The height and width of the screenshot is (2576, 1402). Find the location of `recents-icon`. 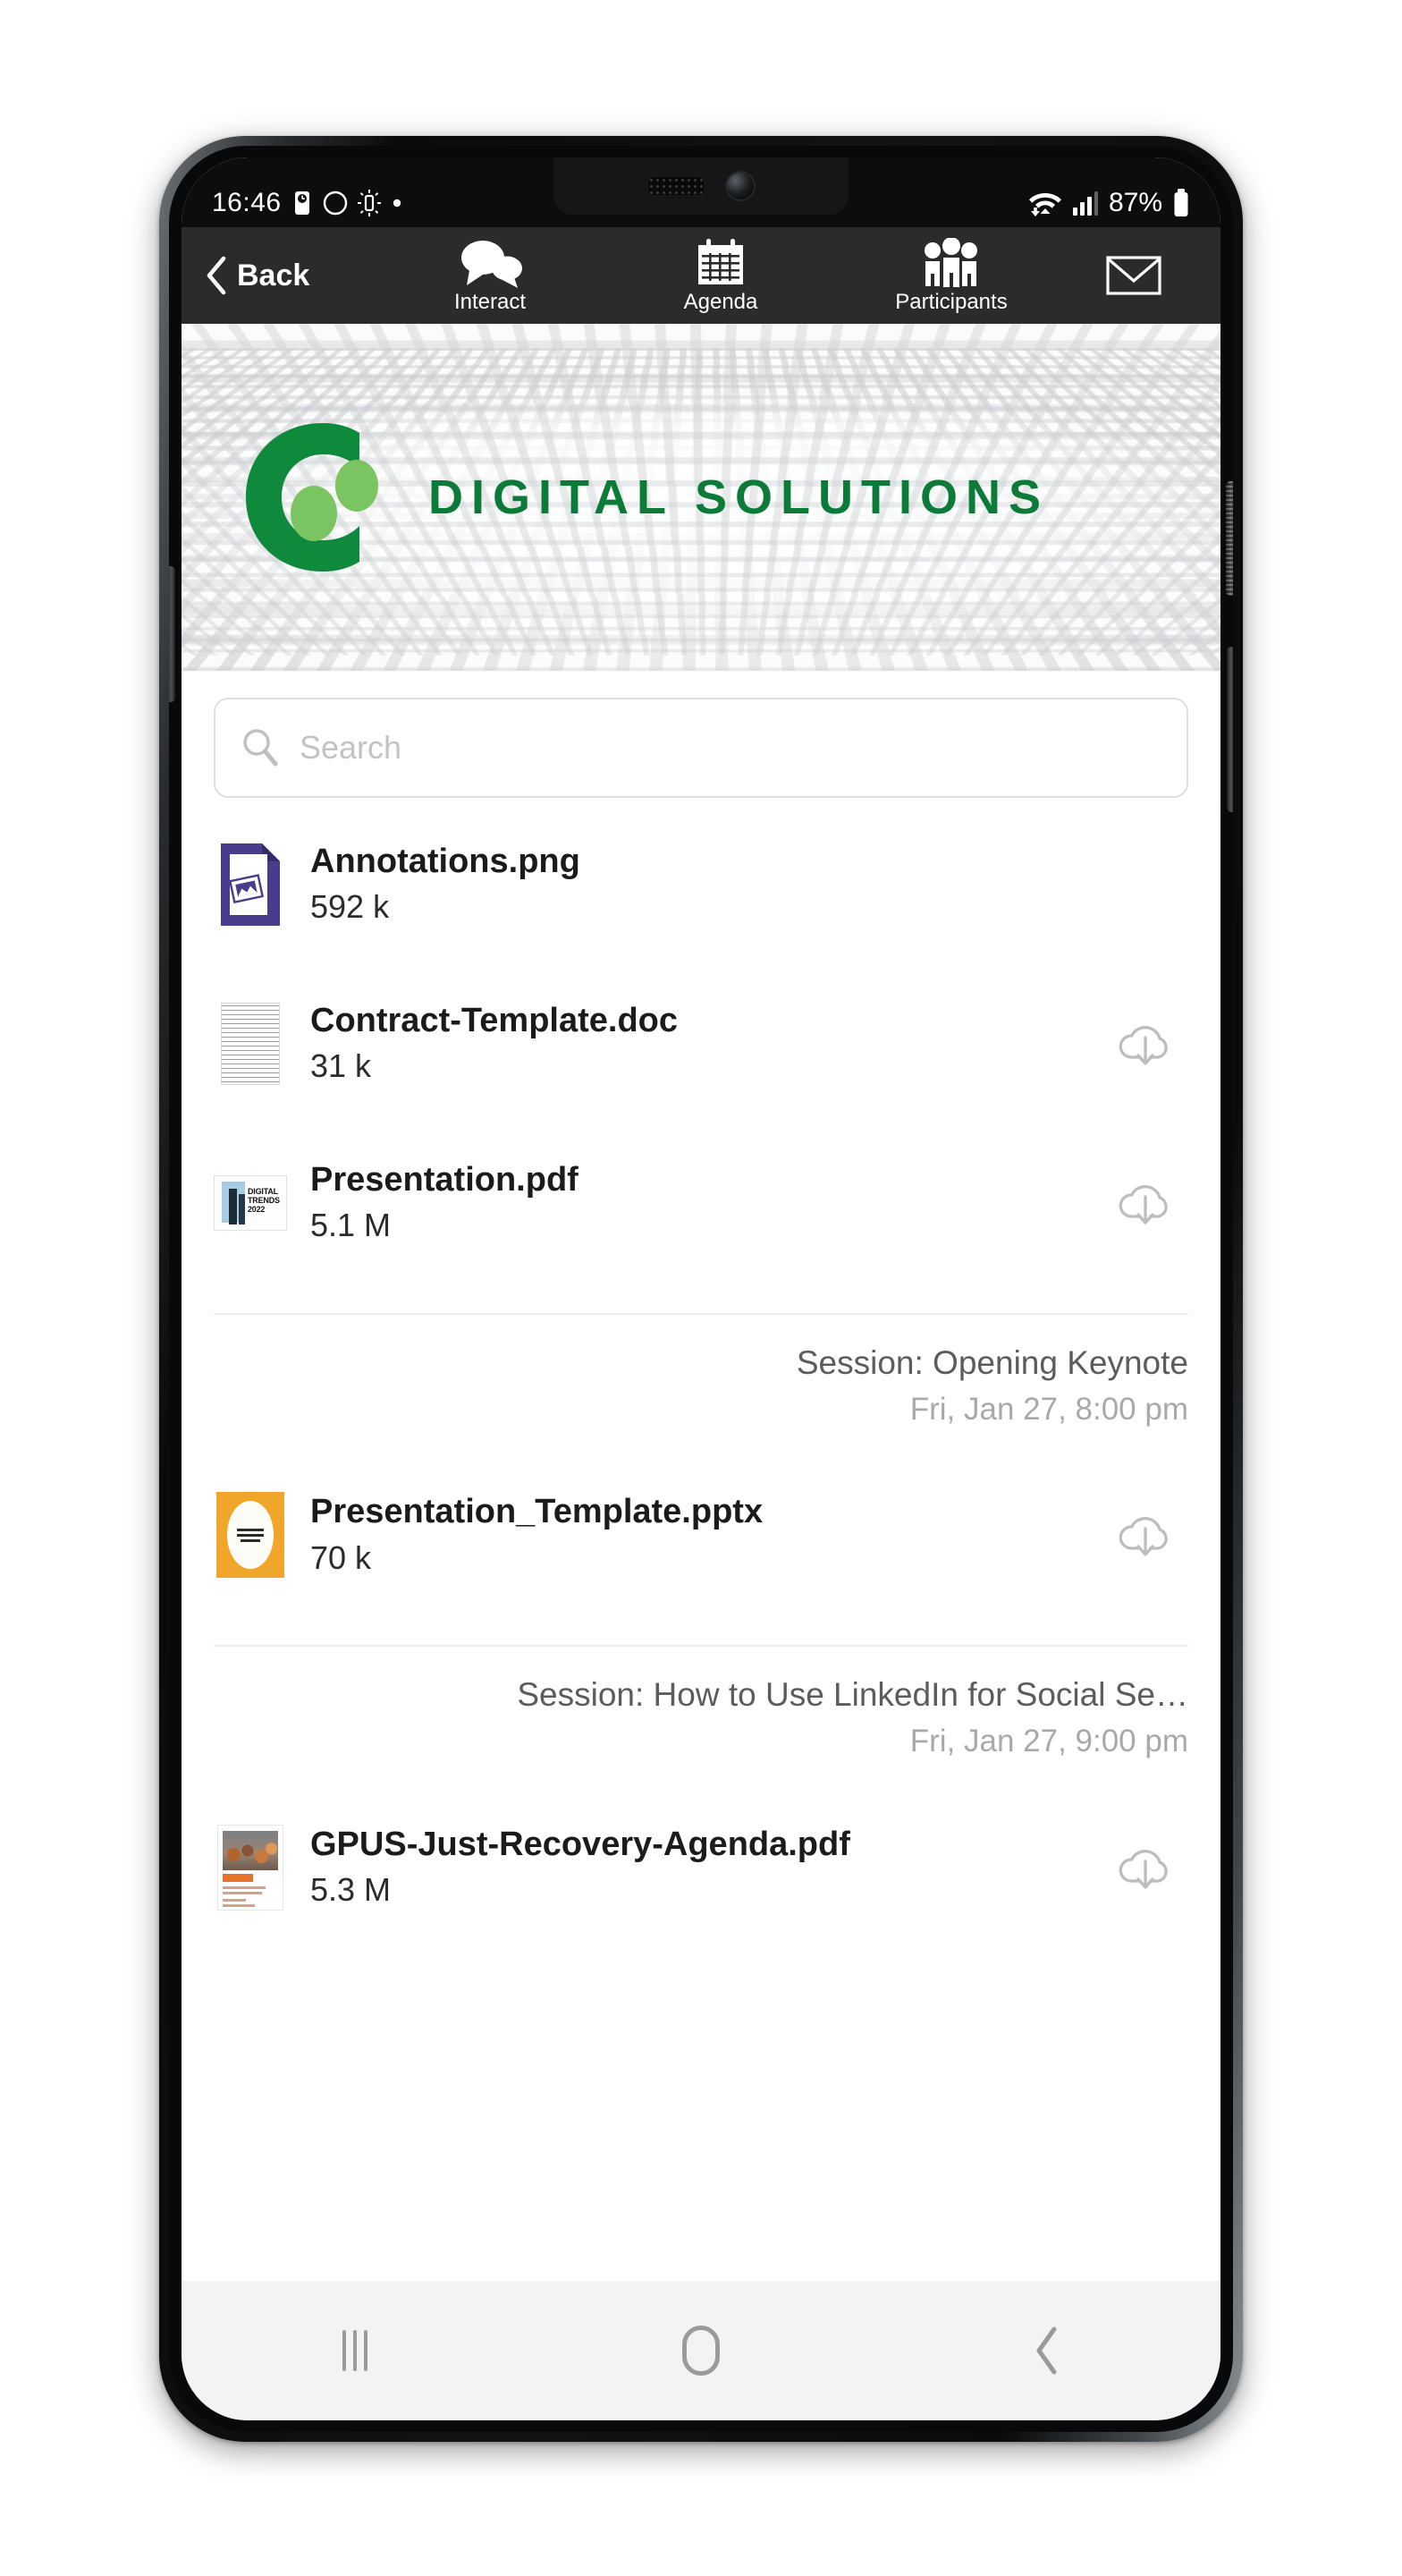

recents-icon is located at coordinates (354, 2350).